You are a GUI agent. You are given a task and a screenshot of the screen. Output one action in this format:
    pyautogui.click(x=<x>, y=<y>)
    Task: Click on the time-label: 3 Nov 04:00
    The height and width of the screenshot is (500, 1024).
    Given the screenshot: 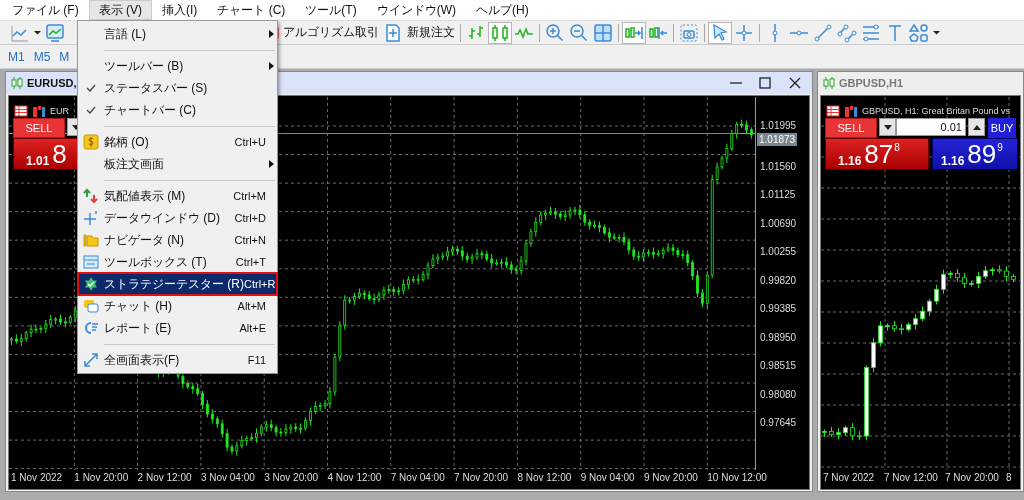 What is the action you would take?
    pyautogui.click(x=228, y=477)
    